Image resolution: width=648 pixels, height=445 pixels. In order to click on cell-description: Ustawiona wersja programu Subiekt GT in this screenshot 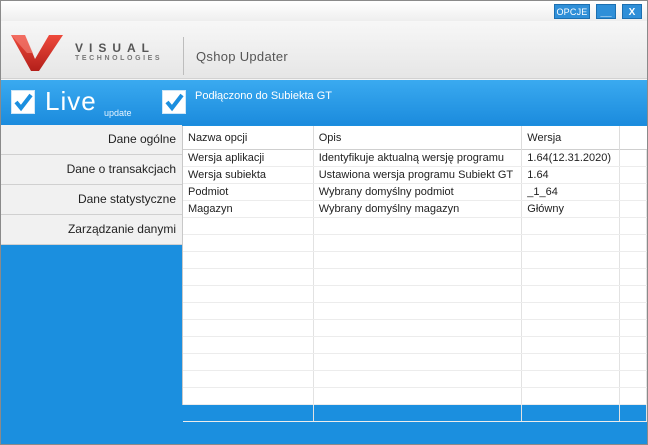, I will do `click(418, 175)`.